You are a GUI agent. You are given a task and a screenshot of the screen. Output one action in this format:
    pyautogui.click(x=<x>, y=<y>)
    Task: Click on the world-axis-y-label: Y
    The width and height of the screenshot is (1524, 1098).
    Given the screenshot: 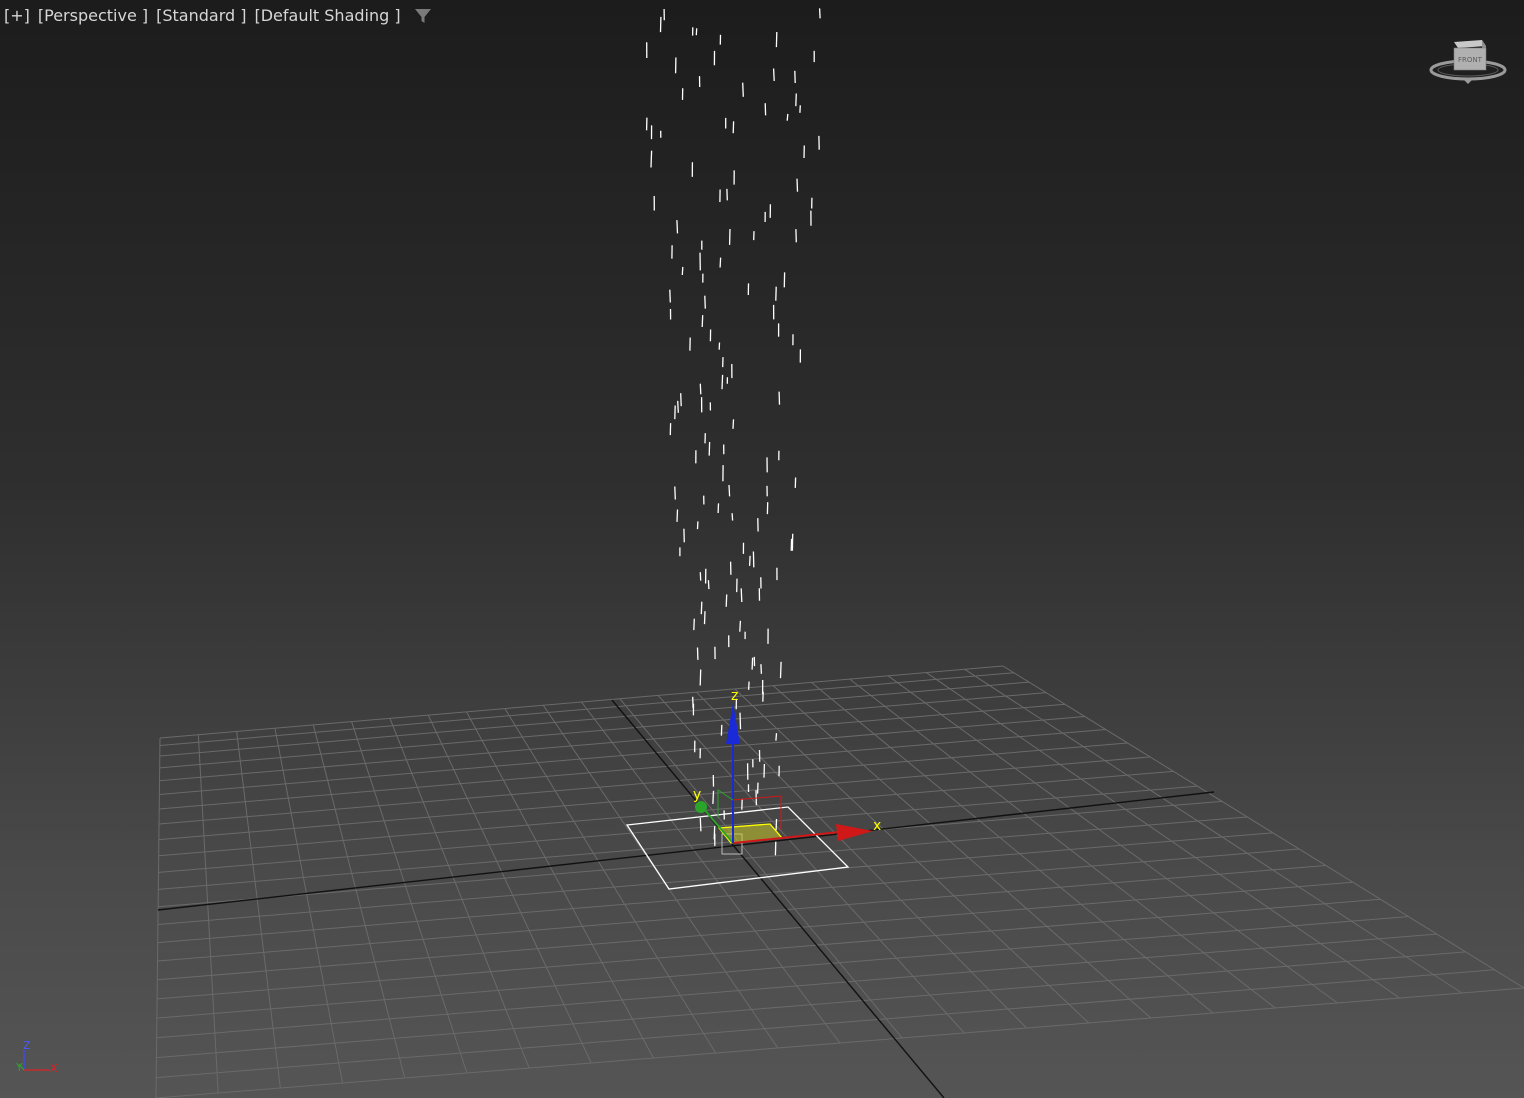 What is the action you would take?
    pyautogui.click(x=19, y=1067)
    